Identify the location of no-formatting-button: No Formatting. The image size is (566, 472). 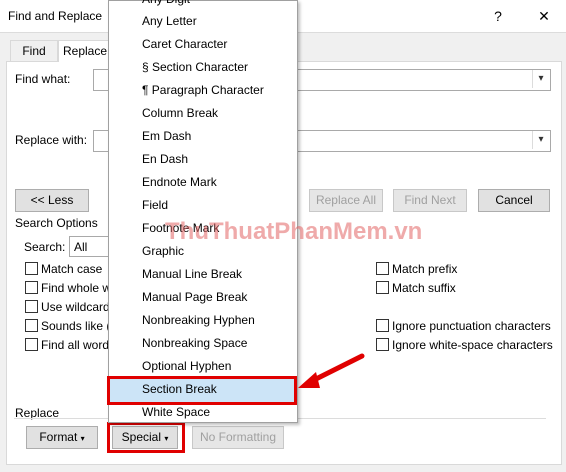
(238, 437).